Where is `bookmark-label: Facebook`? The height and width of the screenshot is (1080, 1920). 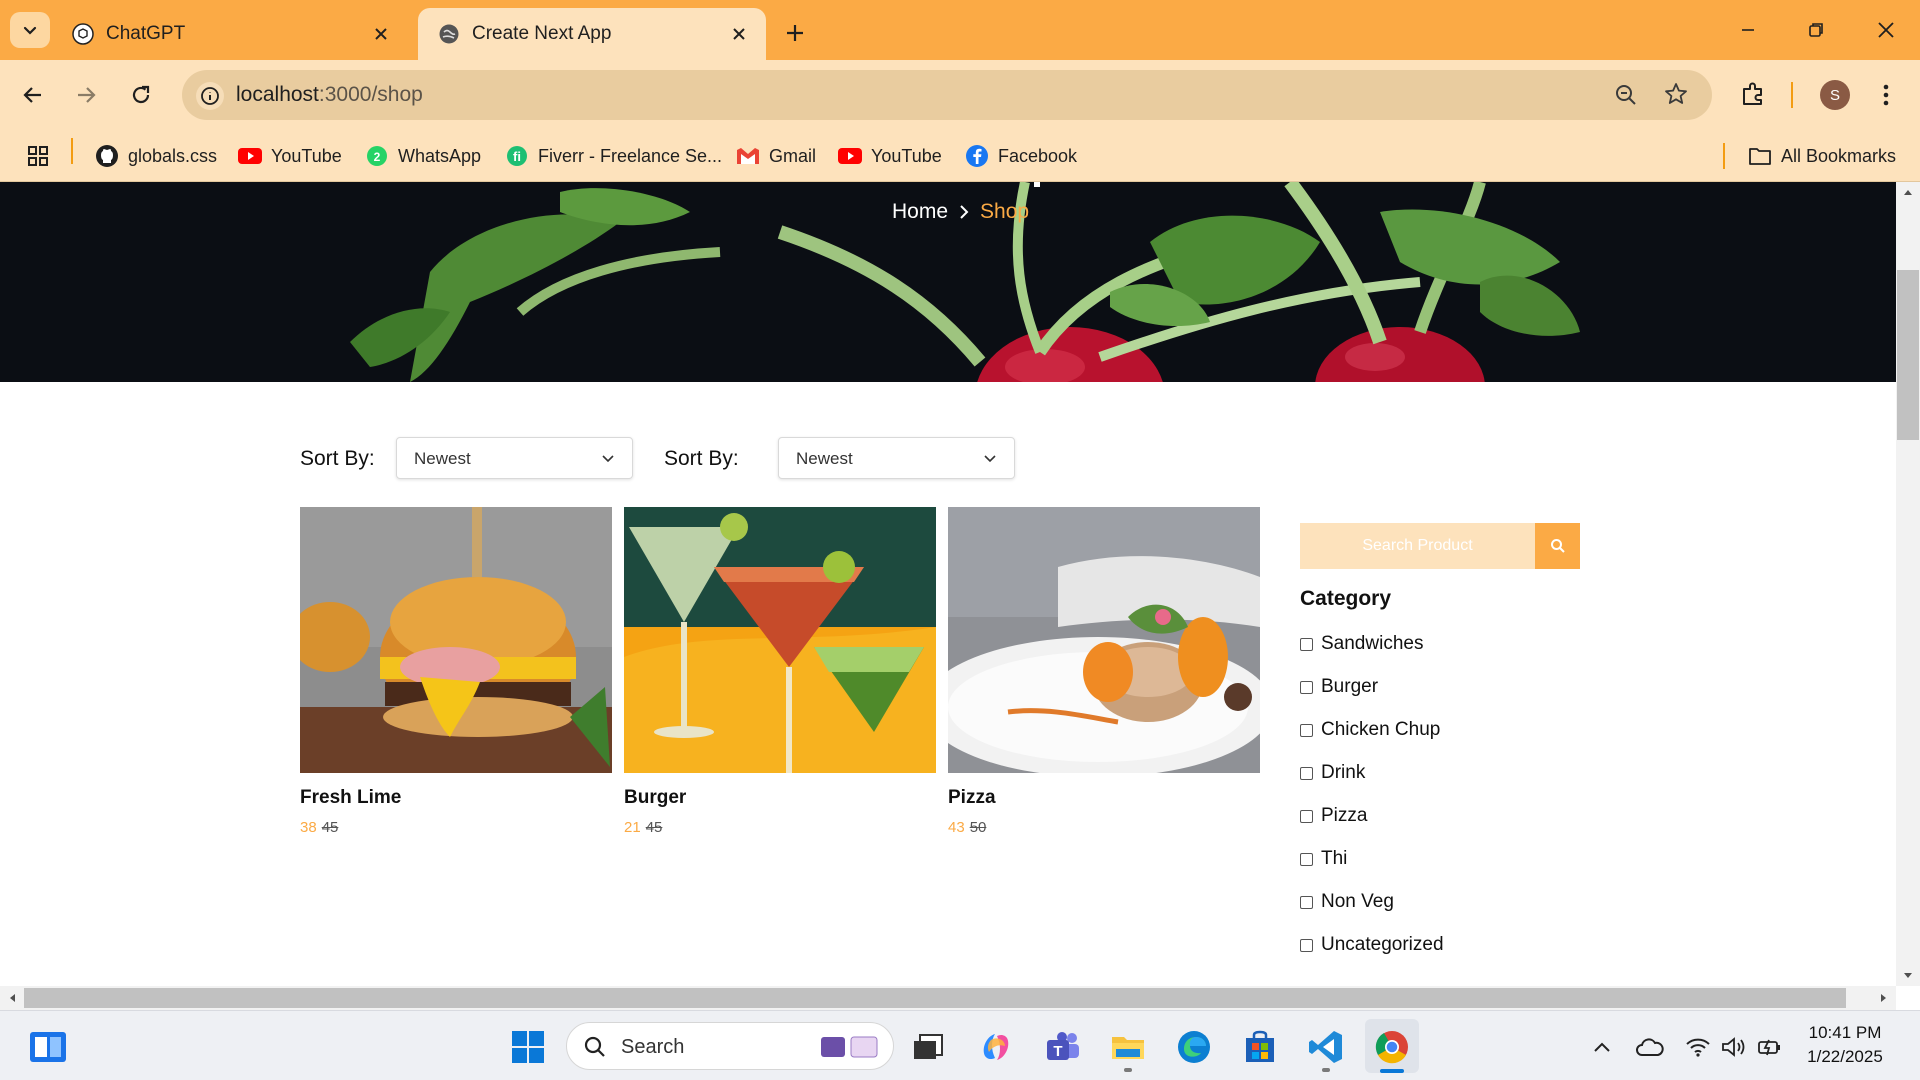
bookmark-label: Facebook is located at coordinates (1038, 155).